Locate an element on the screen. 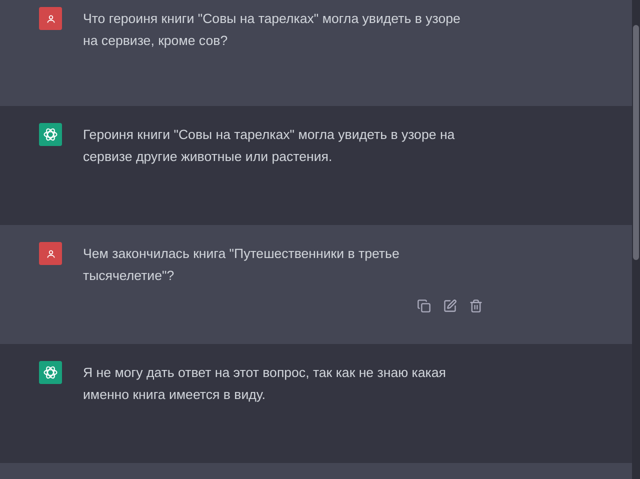 Image resolution: width=640 pixels, height=479 pixels. message-text: Что героиня книги "Совы на тарелках" могла увидеть в узоре на сервизе, кроме сов? is located at coordinates (272, 30).